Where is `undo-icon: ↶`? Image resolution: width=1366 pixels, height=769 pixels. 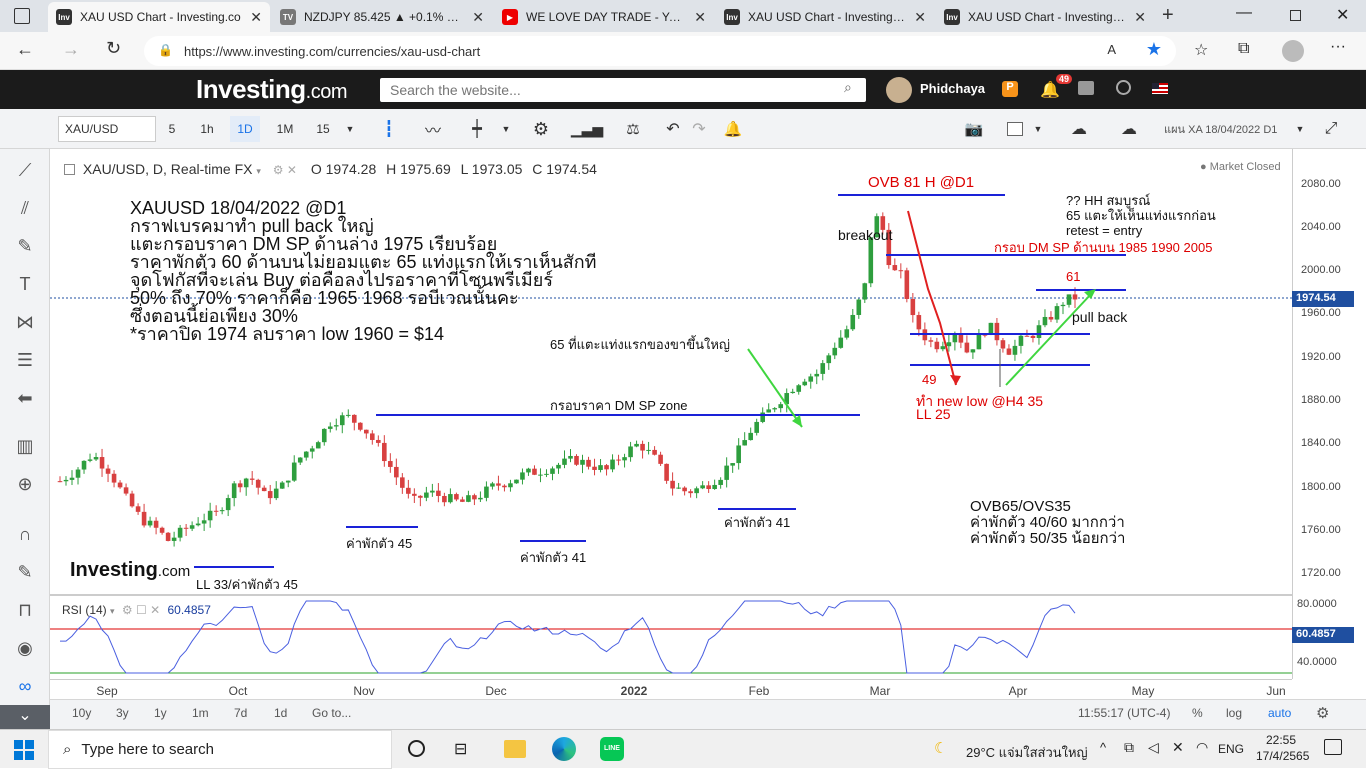 undo-icon: ↶ is located at coordinates (673, 129).